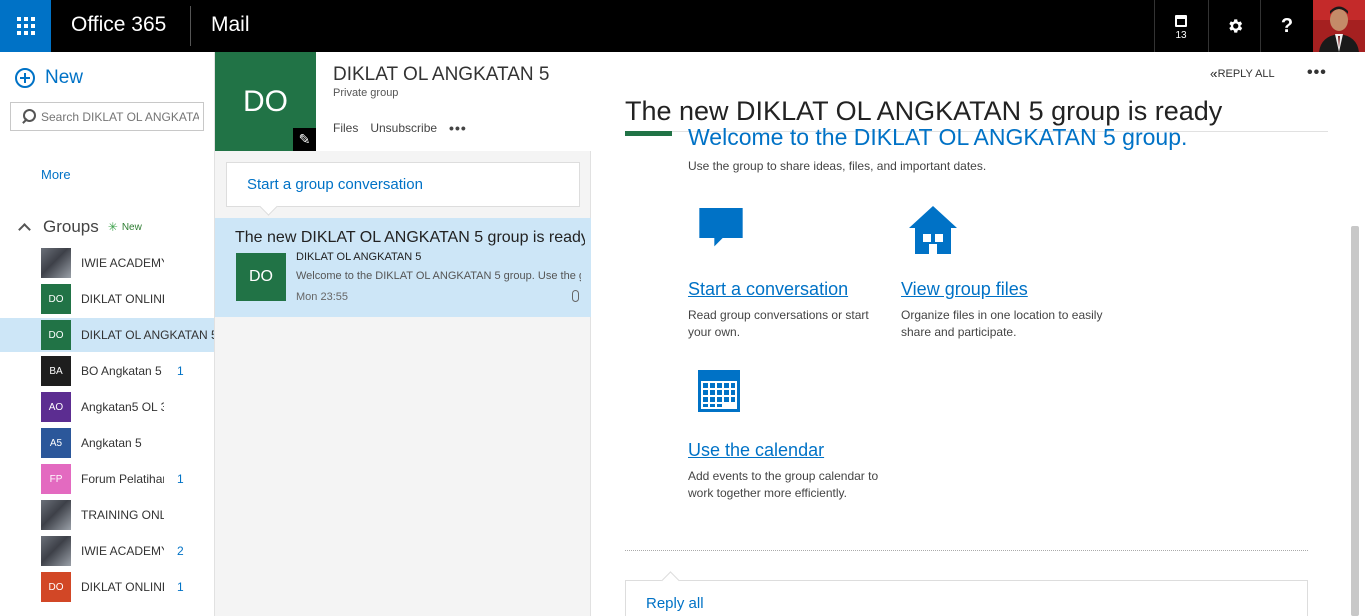 The image size is (1365, 616). I want to click on conversation-date: Mon 23:55, so click(322, 297).